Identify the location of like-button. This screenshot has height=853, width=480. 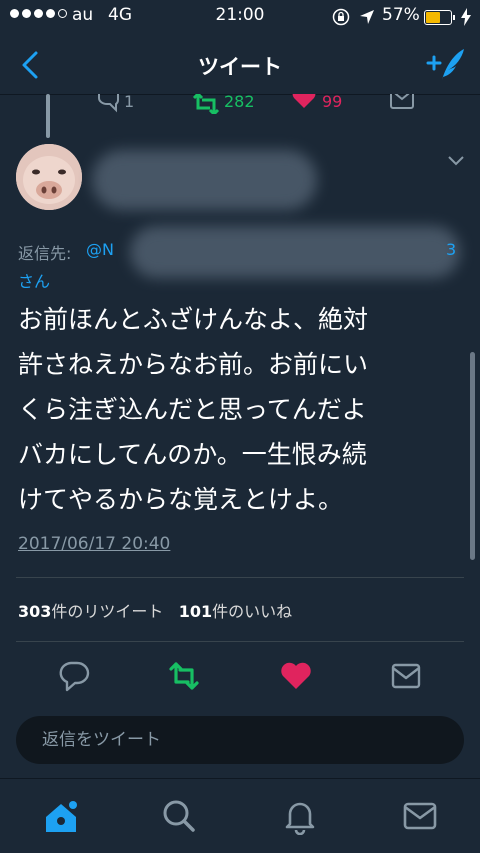
(296, 676).